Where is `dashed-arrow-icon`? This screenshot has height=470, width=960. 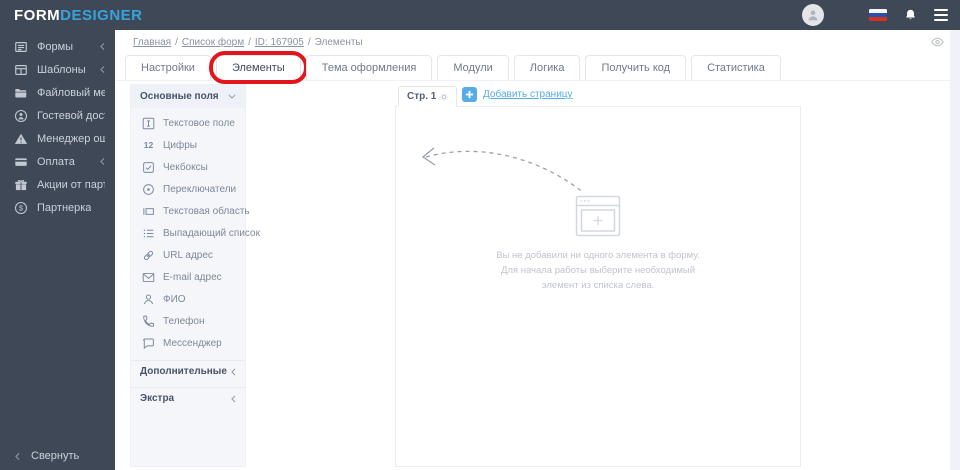 dashed-arrow-icon is located at coordinates (503, 170).